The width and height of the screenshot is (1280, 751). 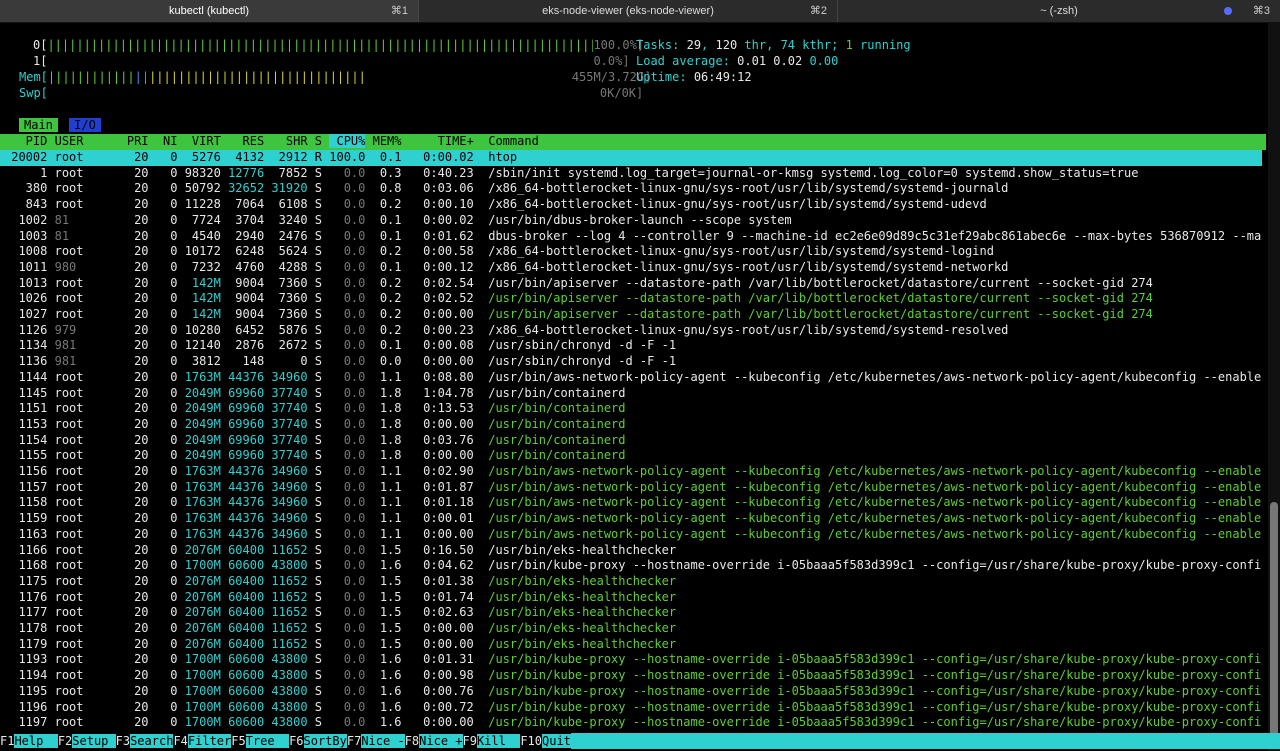 I want to click on header-ni: NI, so click(x=166, y=141).